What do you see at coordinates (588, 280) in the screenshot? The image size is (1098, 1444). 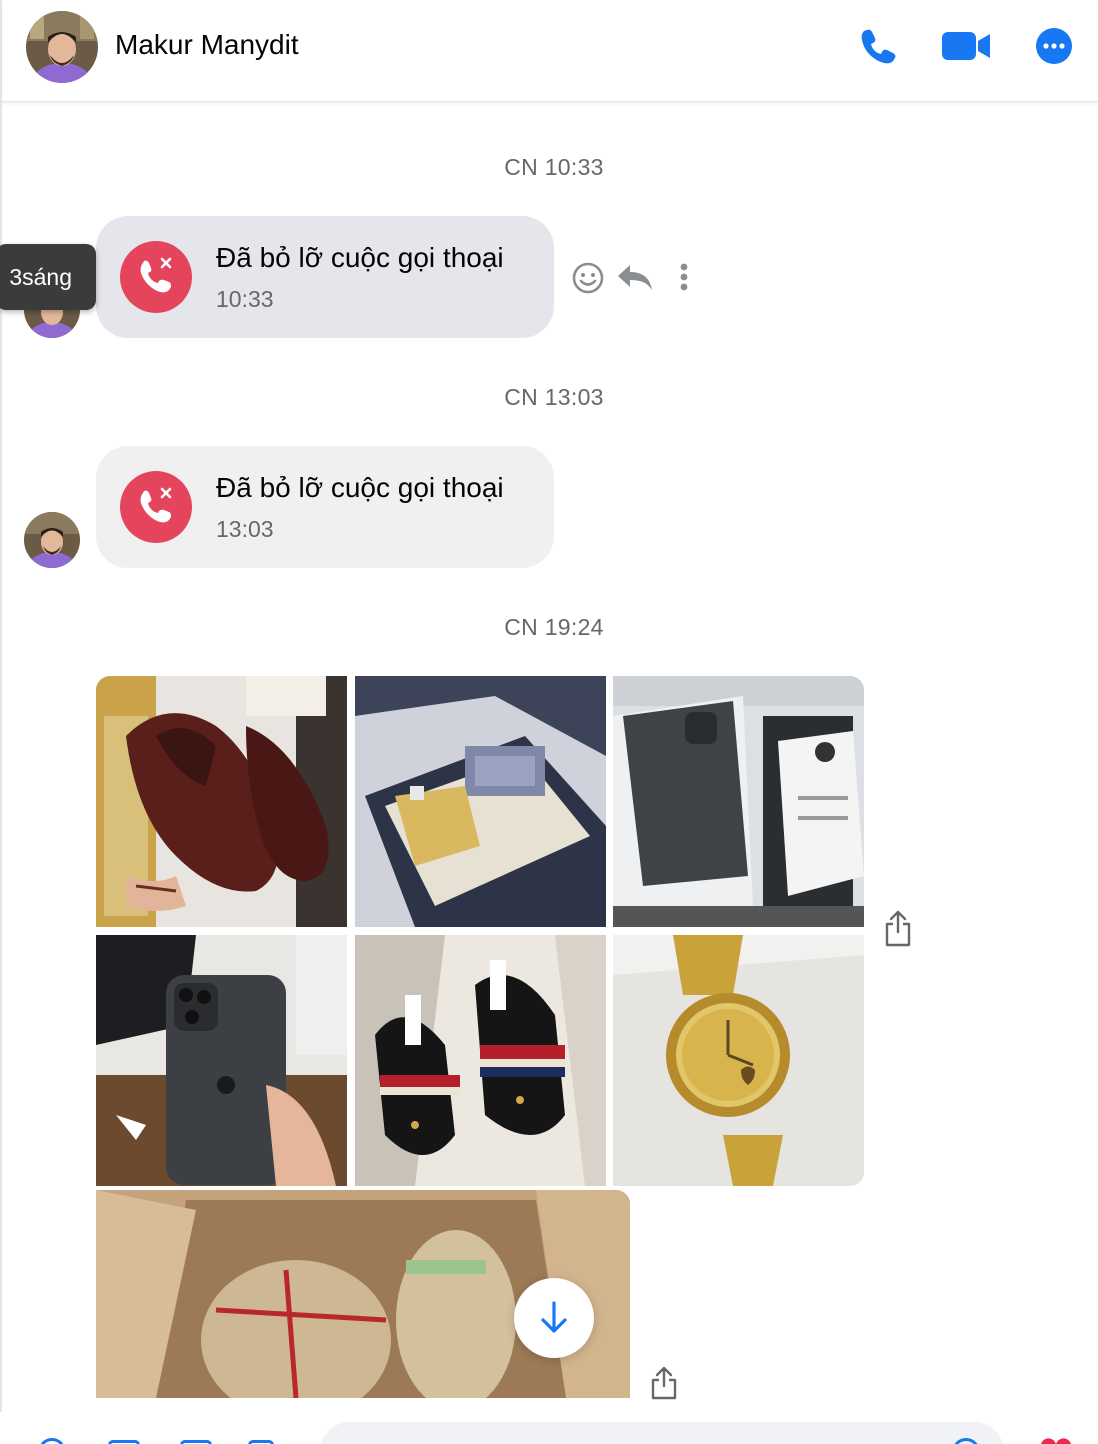 I see `emoji-react-icon` at bounding box center [588, 280].